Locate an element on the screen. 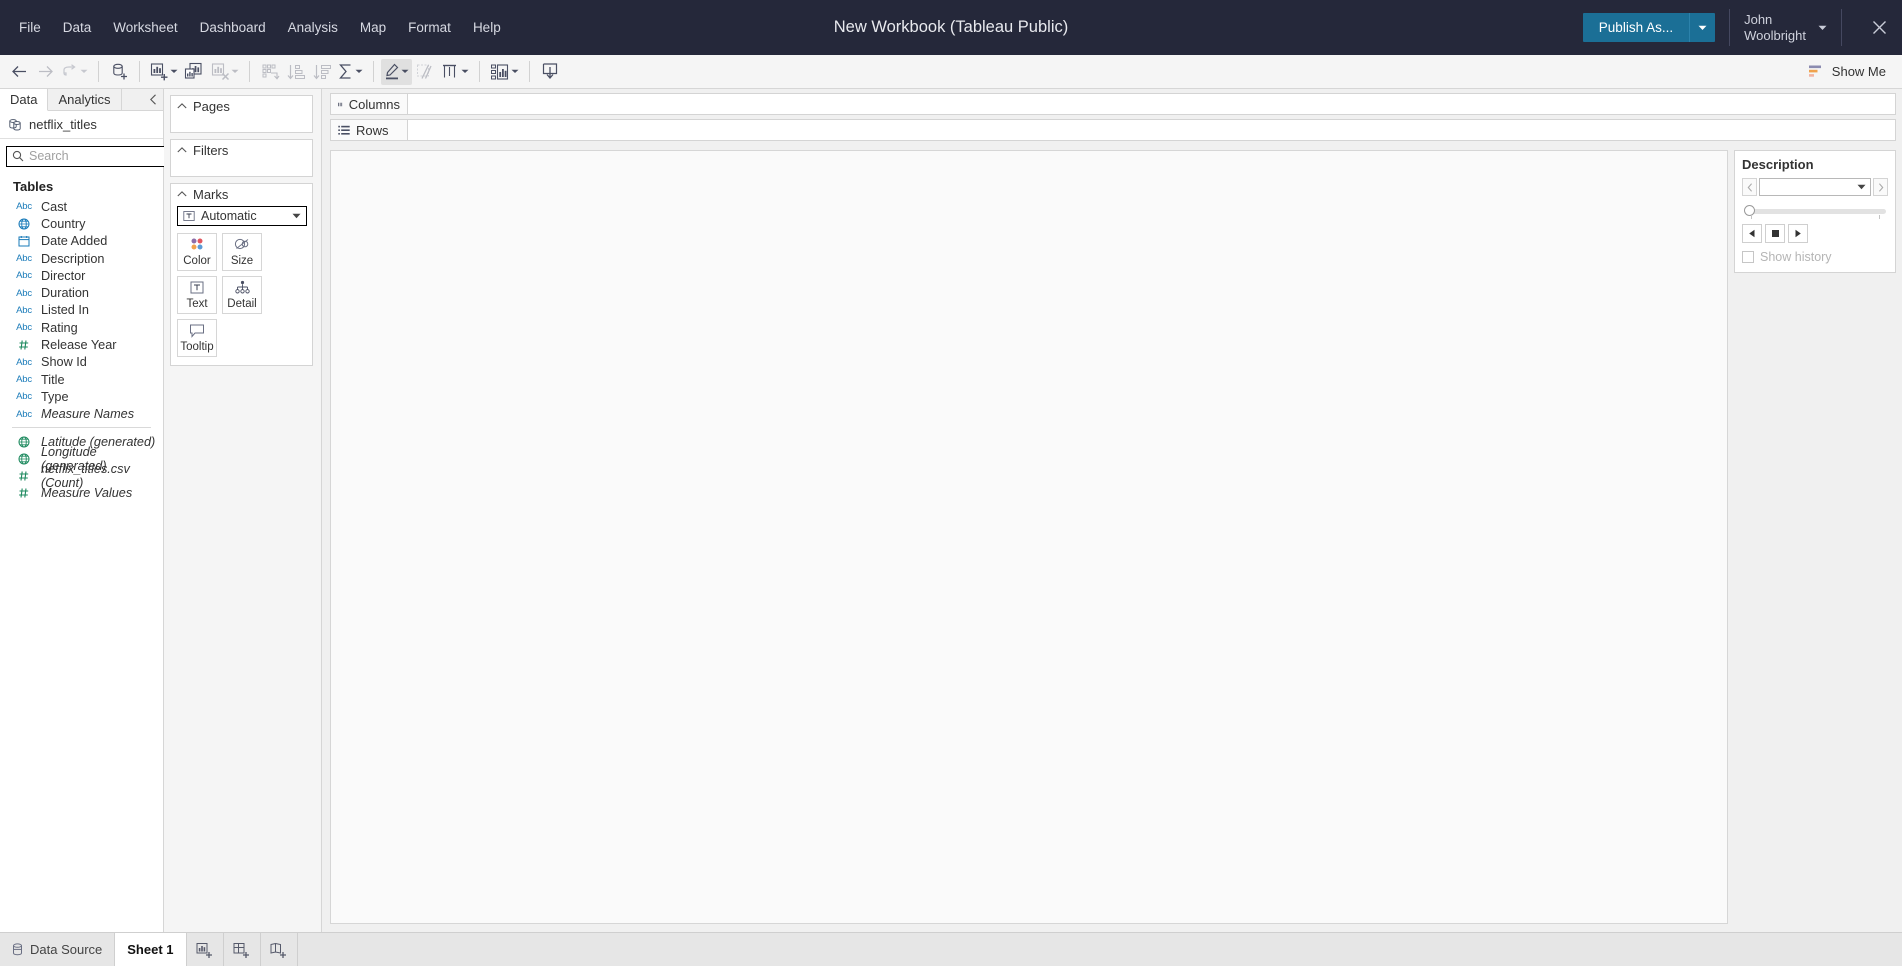 This screenshot has height=966, width=1902. marks-card-title: Marks is located at coordinates (211, 194).